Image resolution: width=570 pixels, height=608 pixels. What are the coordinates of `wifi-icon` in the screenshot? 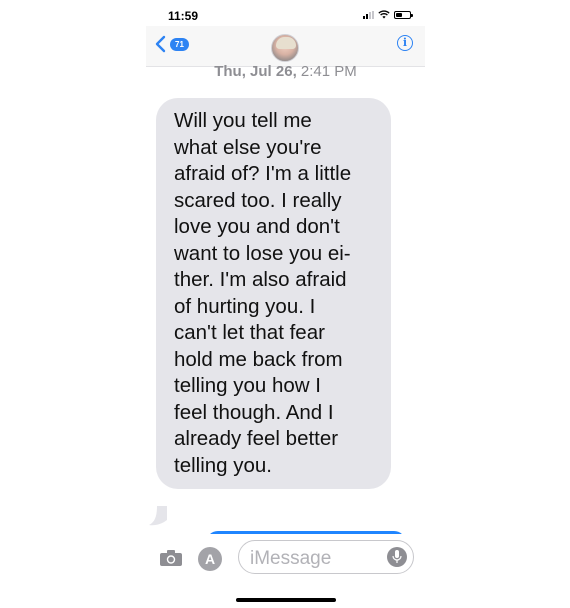 It's located at (384, 14).